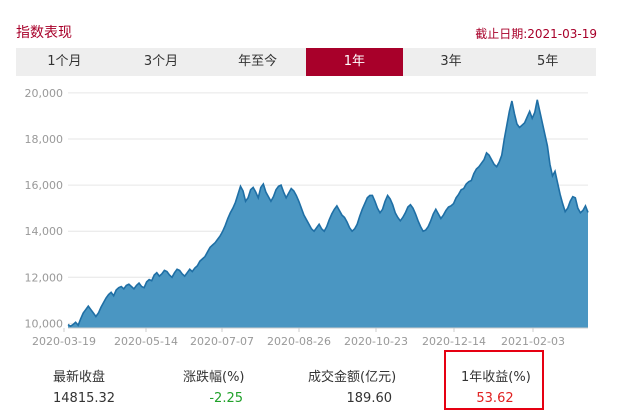 This screenshot has width=643, height=417. I want to click on stat-label: 最新收盘, so click(79, 377).